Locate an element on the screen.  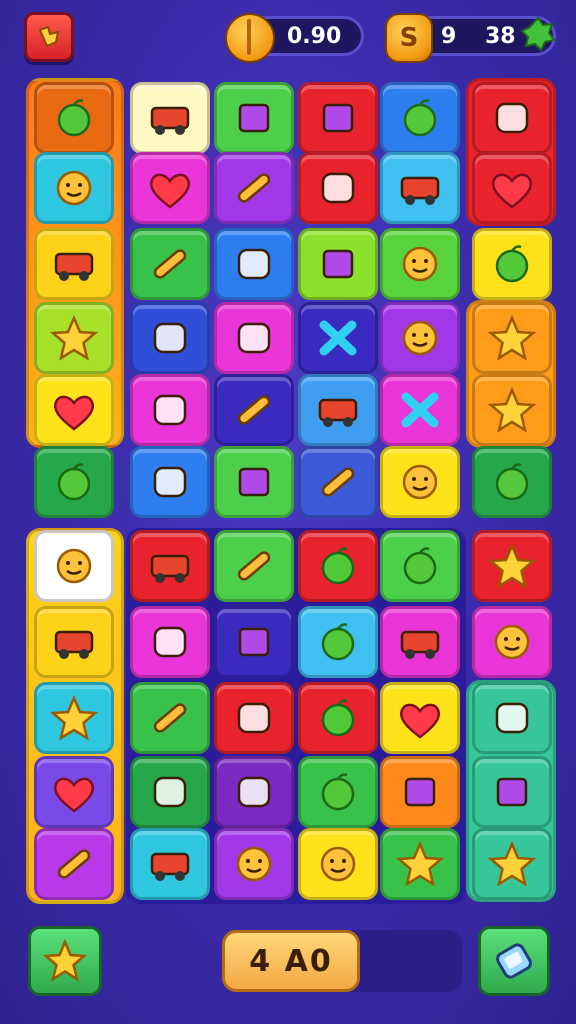
globe-icon is located at coordinates (74, 118).